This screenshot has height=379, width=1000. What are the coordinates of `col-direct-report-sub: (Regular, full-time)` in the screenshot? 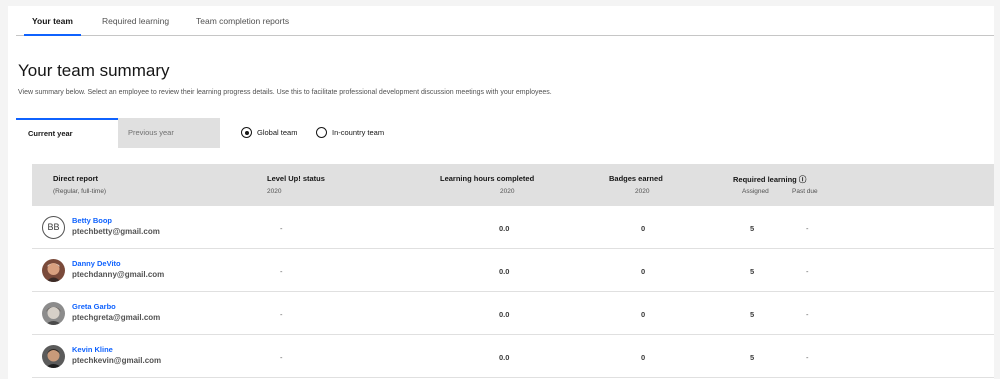 It's located at (80, 191).